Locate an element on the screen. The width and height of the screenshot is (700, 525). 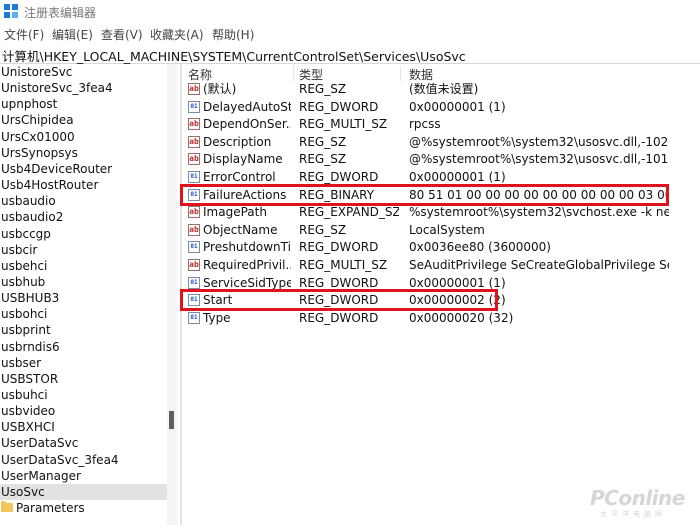
tree-item: UserManager is located at coordinates (83, 476).